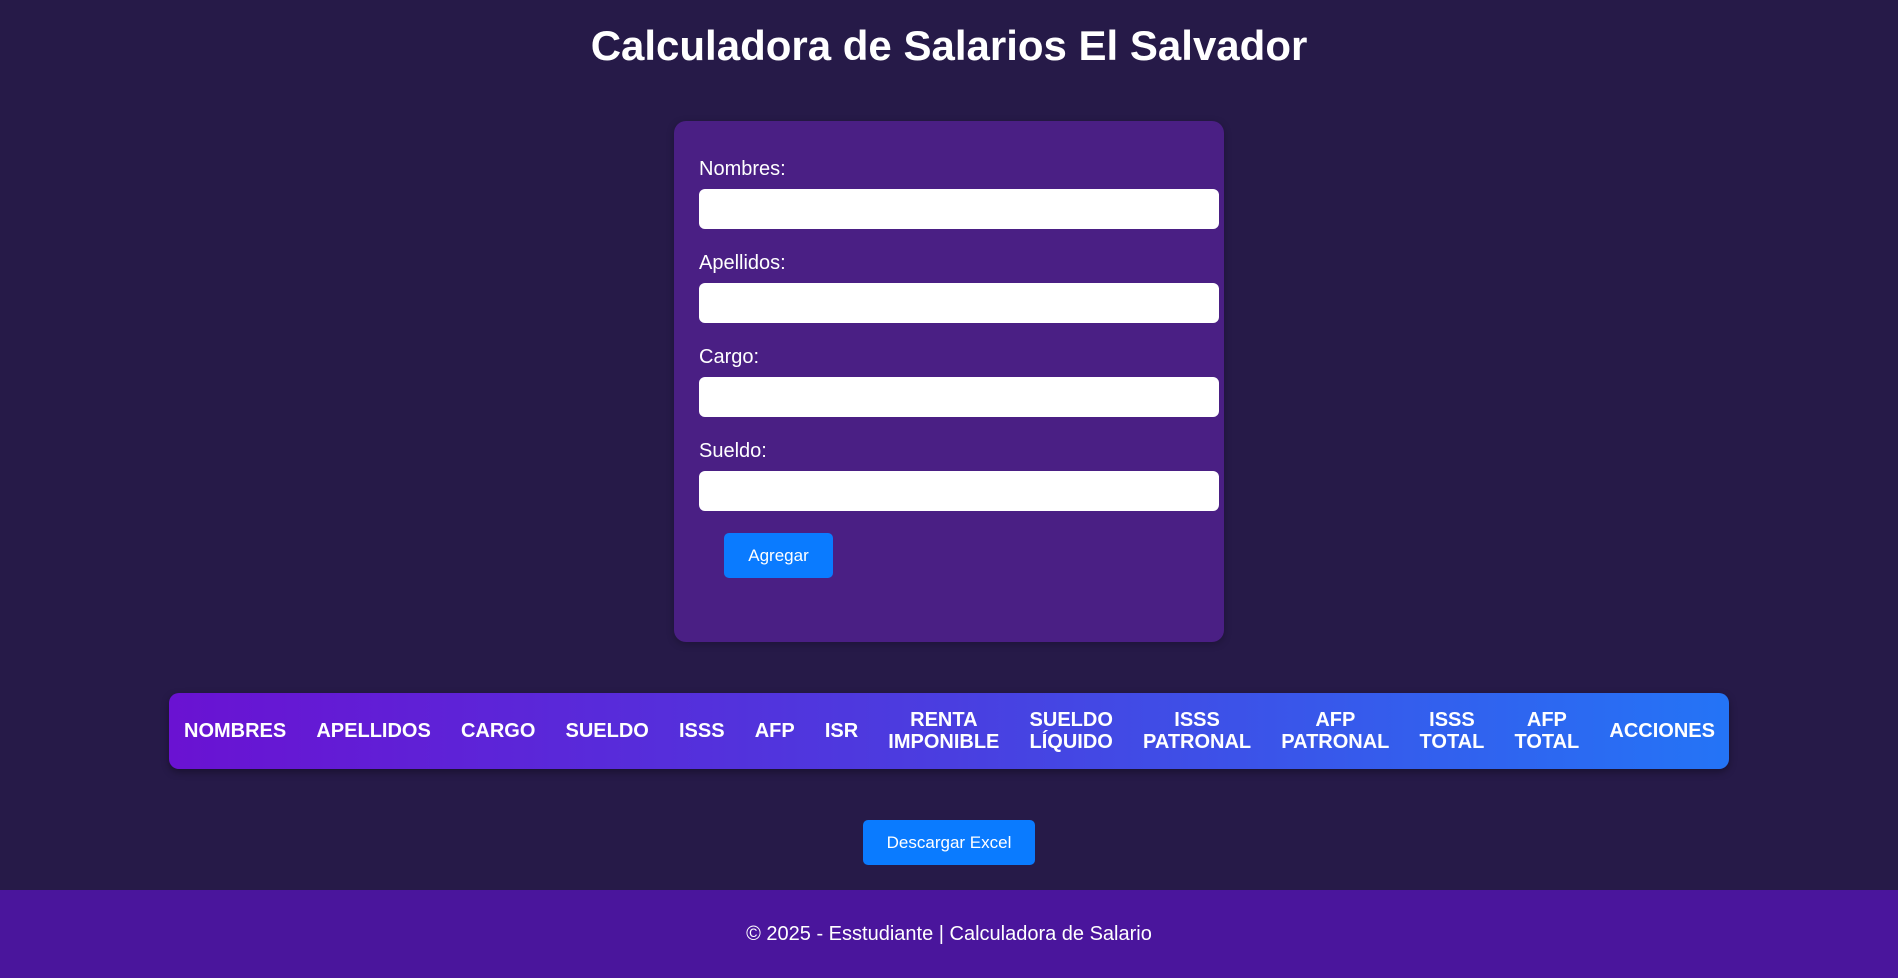 The image size is (1898, 978). Describe the element at coordinates (959, 303) in the screenshot. I see `apellidos-input` at that location.